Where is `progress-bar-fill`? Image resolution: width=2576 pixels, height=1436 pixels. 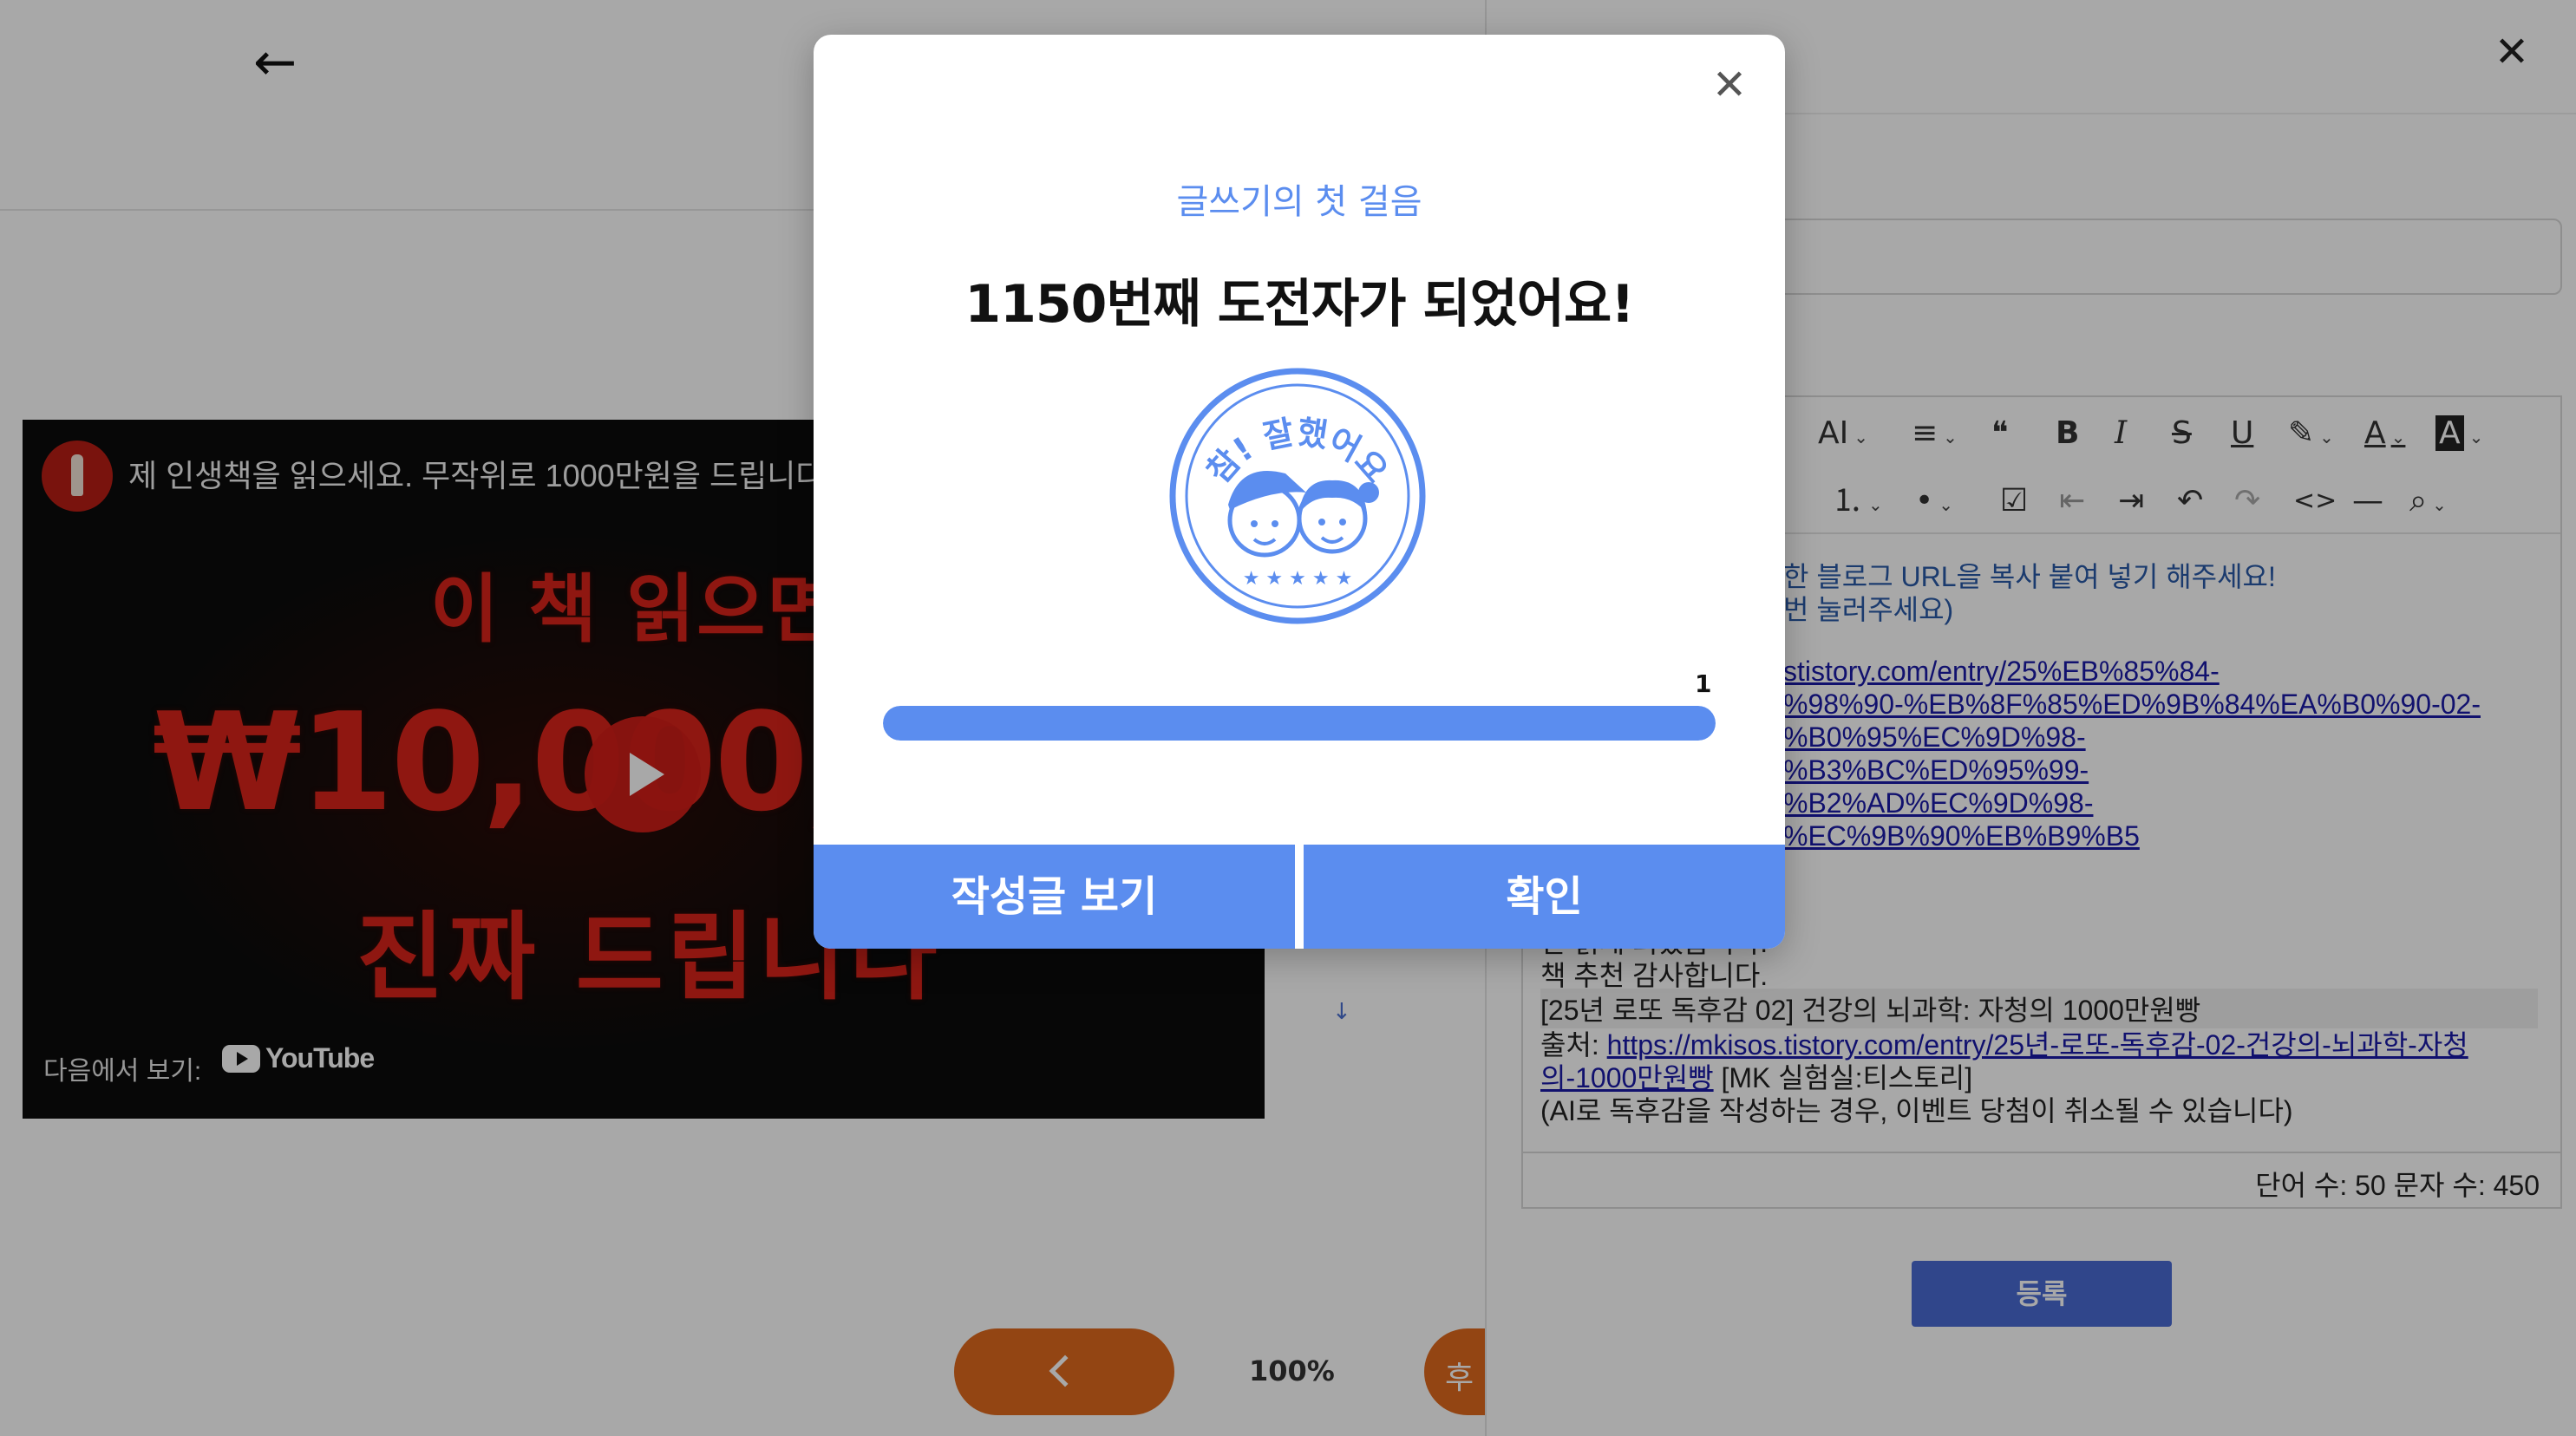
progress-bar-fill is located at coordinates (1299, 723).